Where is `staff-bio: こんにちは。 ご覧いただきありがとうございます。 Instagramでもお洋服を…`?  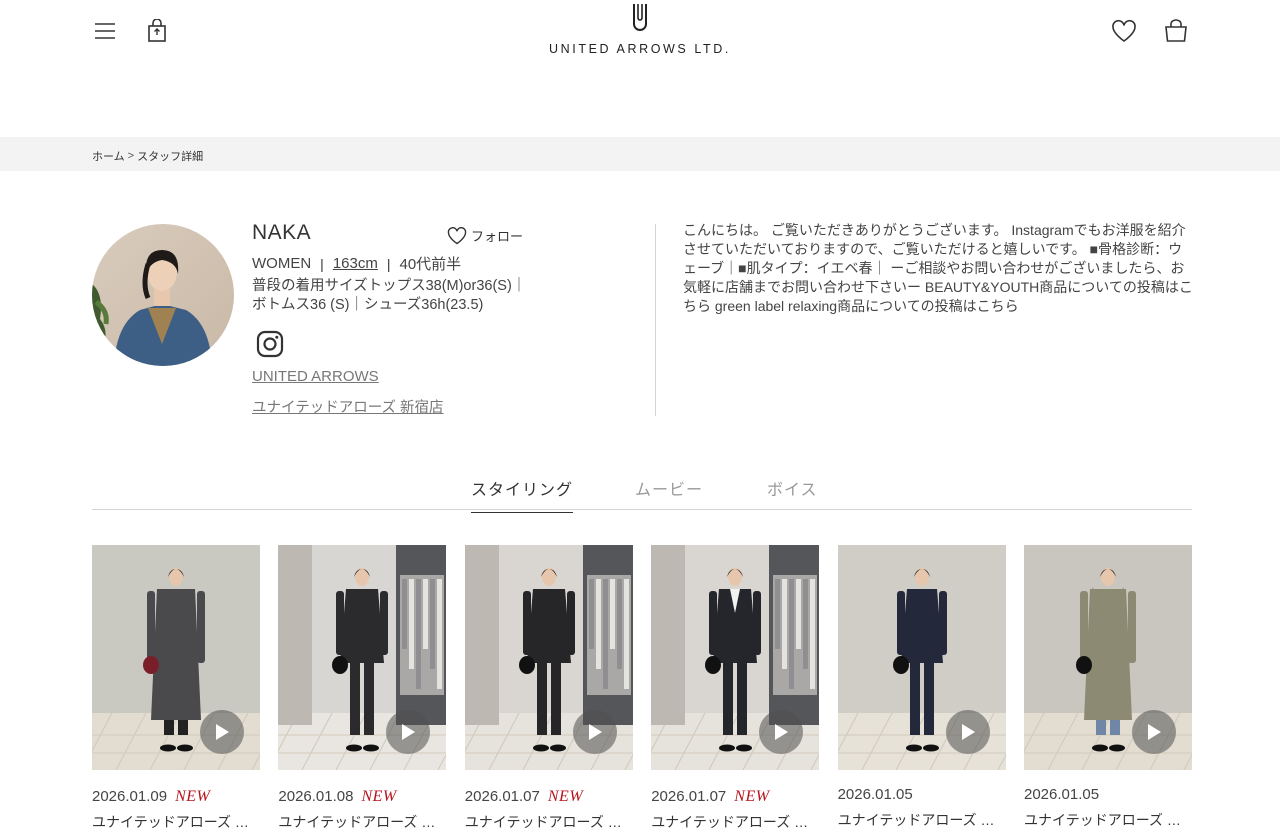
staff-bio: こんにちは。 ご覧いただきありがとうございます。 Instagramでもお洋服を… is located at coordinates (938, 268).